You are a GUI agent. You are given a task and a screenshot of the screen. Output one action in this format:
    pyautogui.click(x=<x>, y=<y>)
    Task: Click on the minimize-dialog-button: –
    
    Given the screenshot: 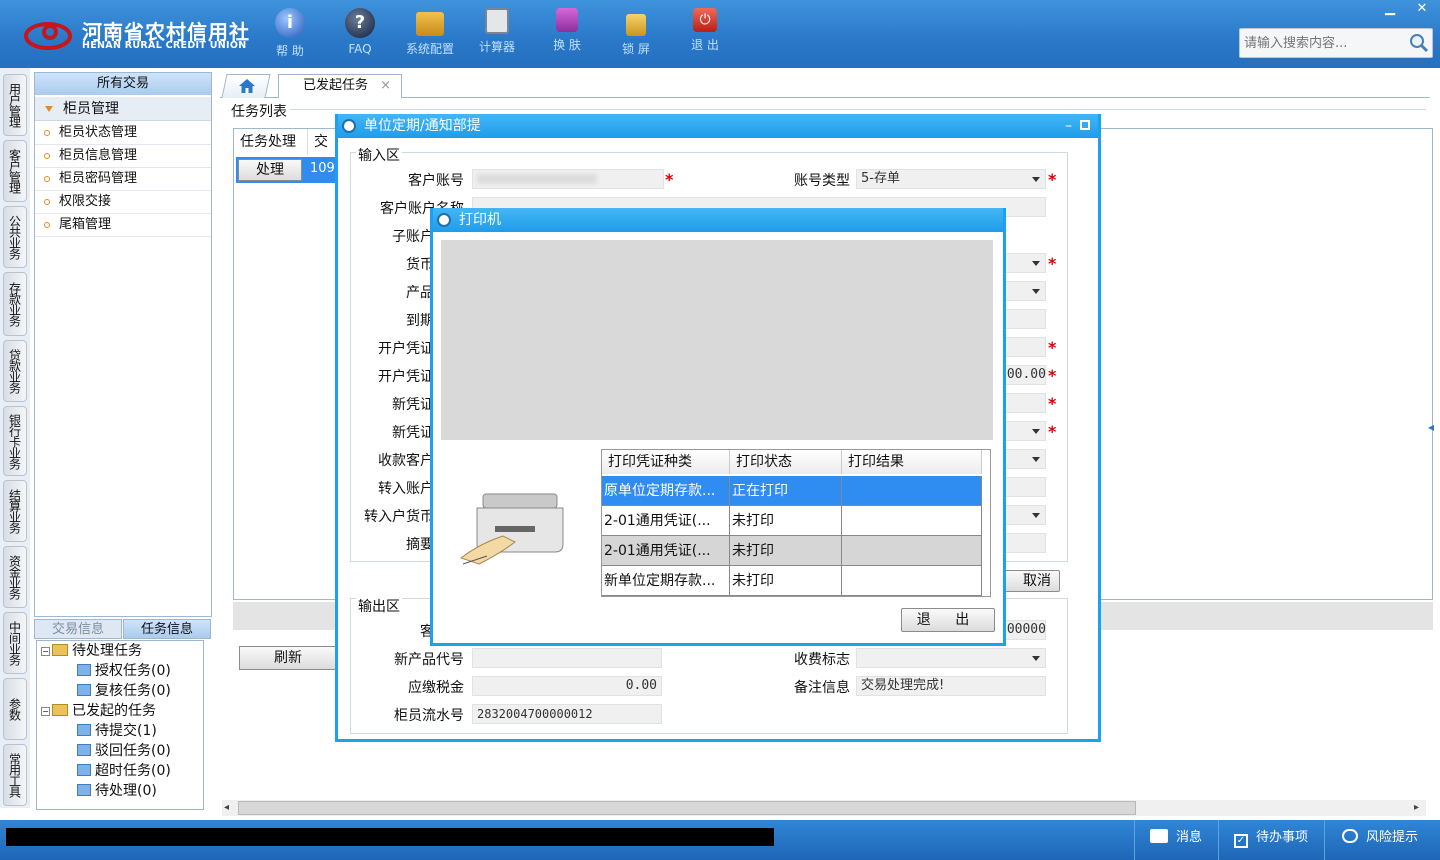 What is the action you would take?
    pyautogui.click(x=1068, y=126)
    